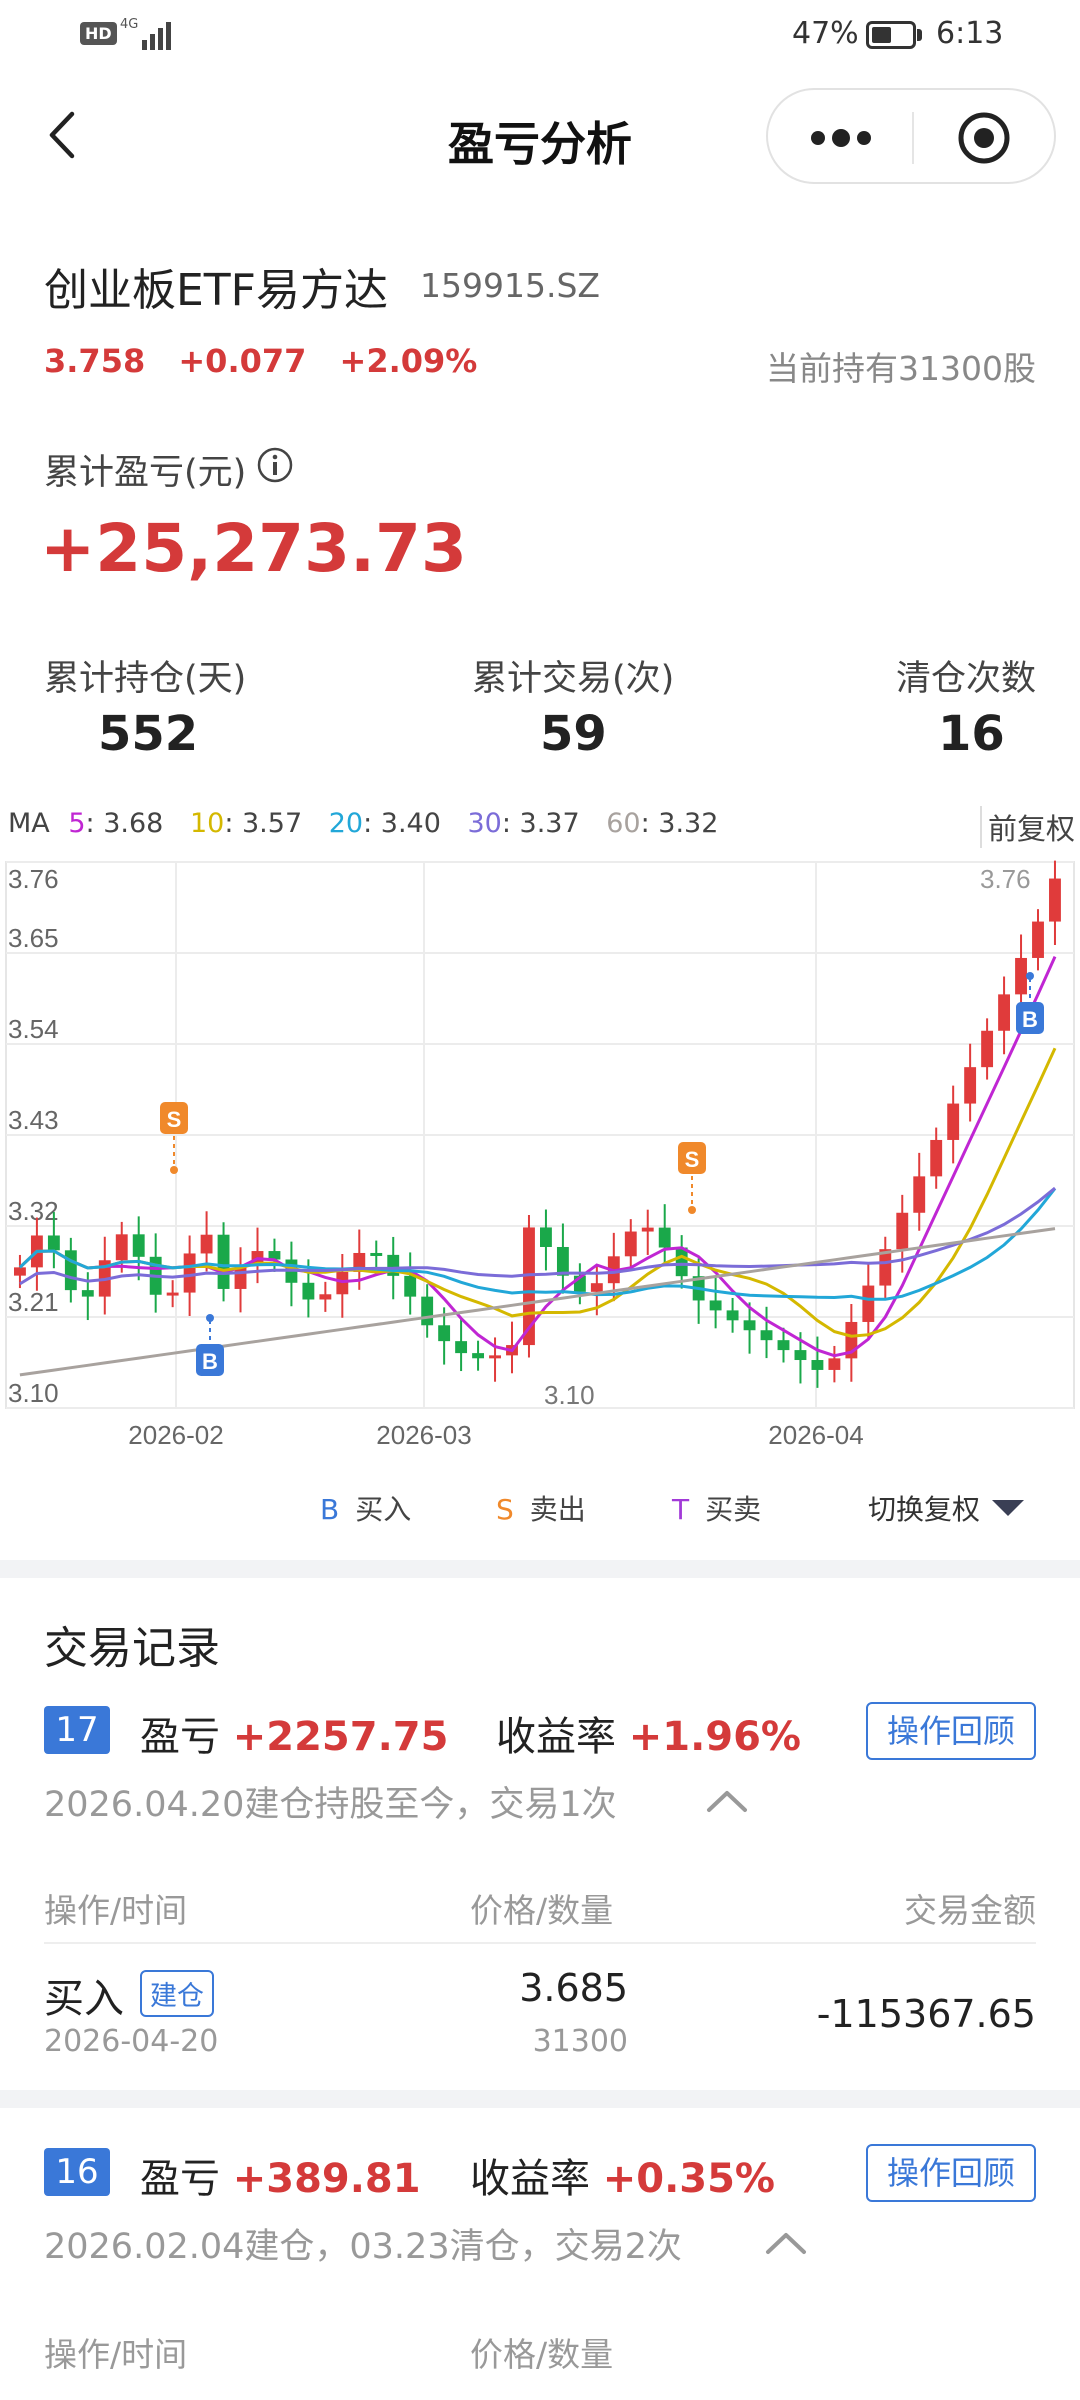  Describe the element at coordinates (216, 290) in the screenshot. I see `stock-name: 创业板ETF易方达` at that location.